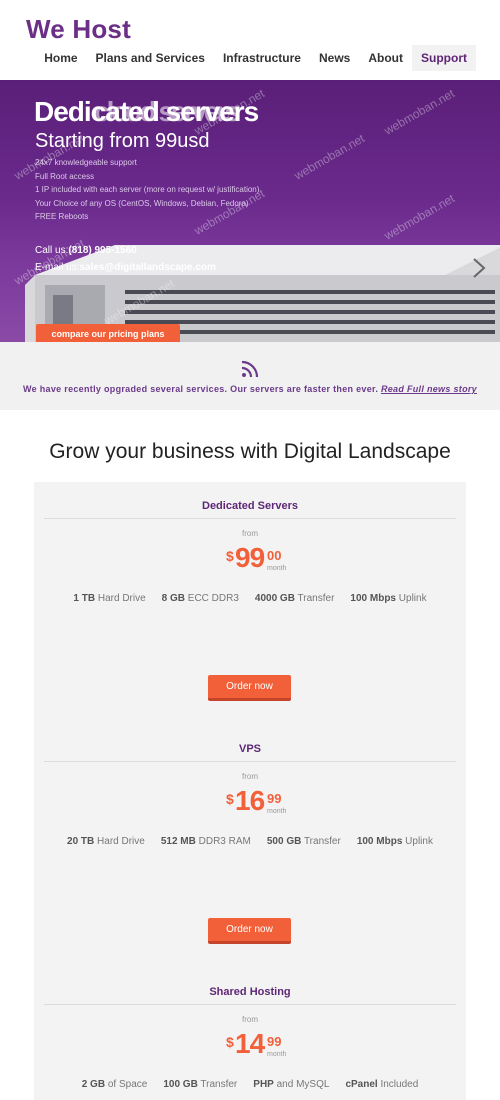 The image size is (500, 1100). What do you see at coordinates (114, 1084) in the screenshot?
I see `spec-item: 2 GB of Space` at bounding box center [114, 1084].